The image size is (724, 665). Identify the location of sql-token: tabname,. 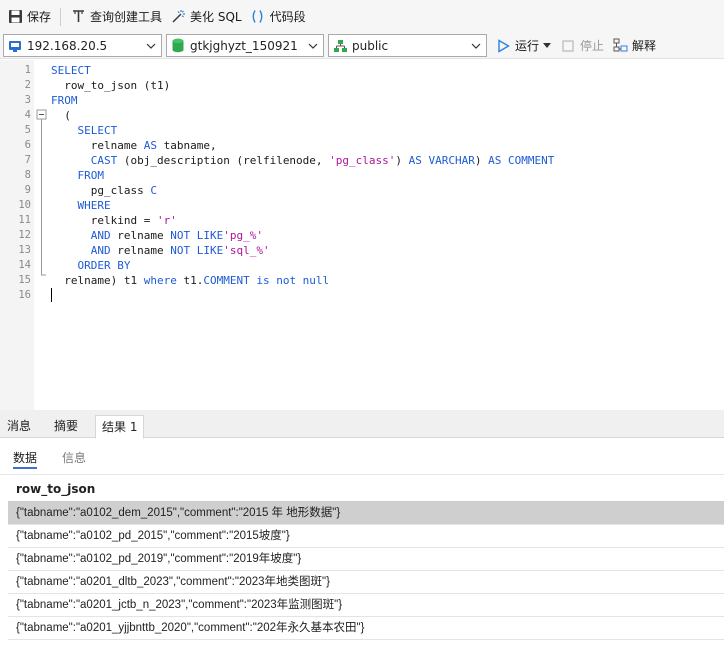
(186, 145).